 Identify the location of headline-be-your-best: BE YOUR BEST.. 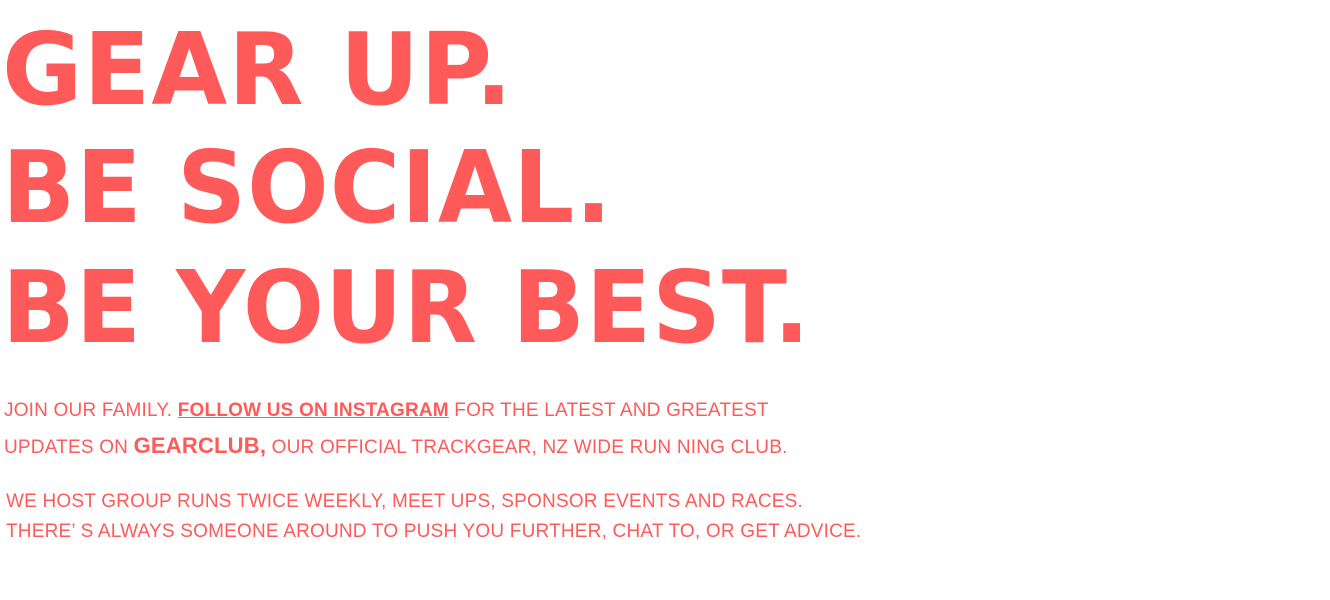
(406, 307).